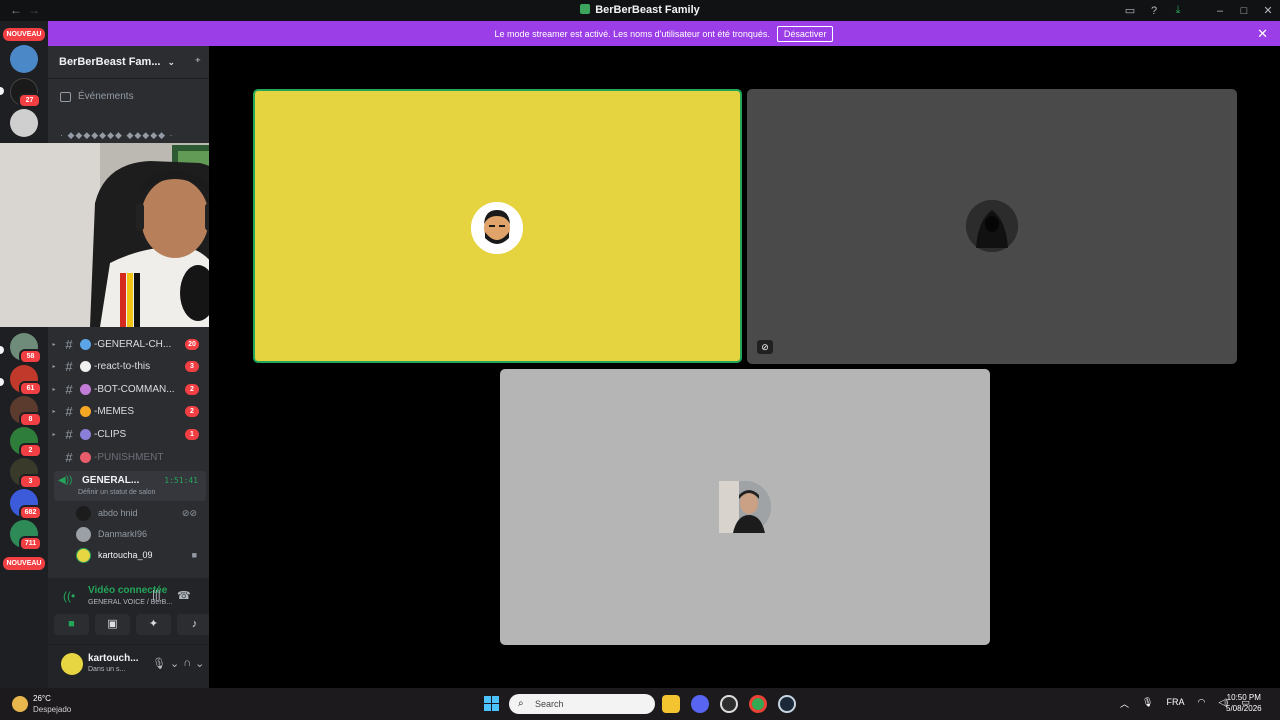 Image resolution: width=1280 pixels, height=720 pixels. I want to click on server-icon: 711, so click(26, 535).